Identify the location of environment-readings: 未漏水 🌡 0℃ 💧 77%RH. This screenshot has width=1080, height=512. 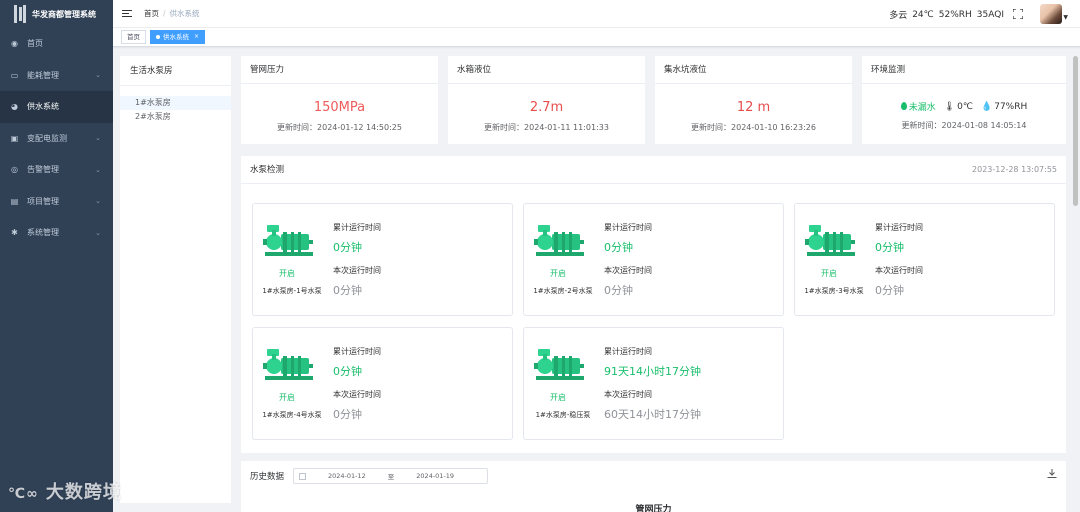
(964, 106).